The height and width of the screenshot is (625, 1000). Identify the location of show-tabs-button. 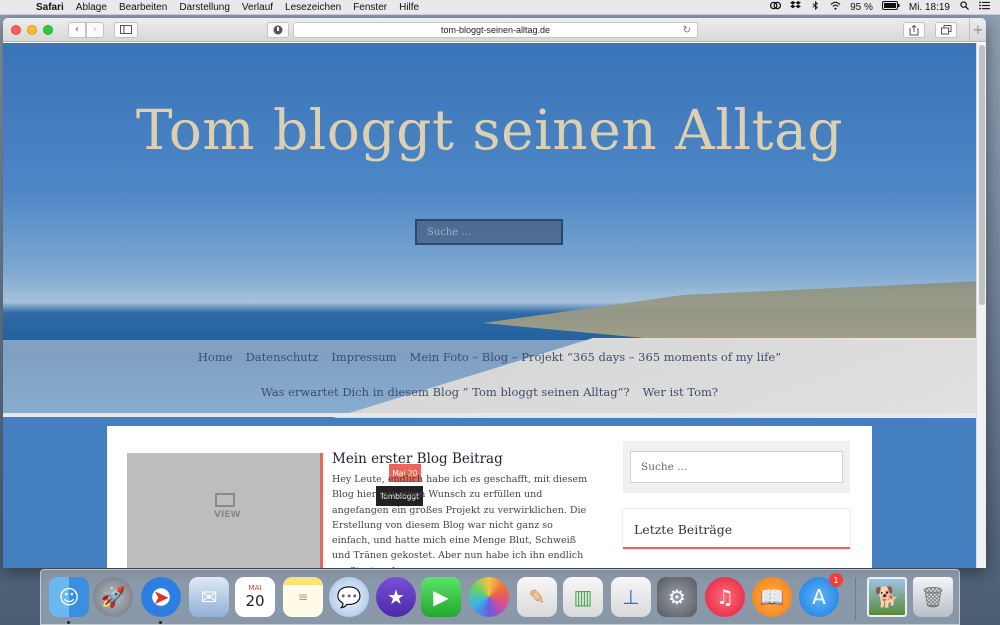
(946, 30).